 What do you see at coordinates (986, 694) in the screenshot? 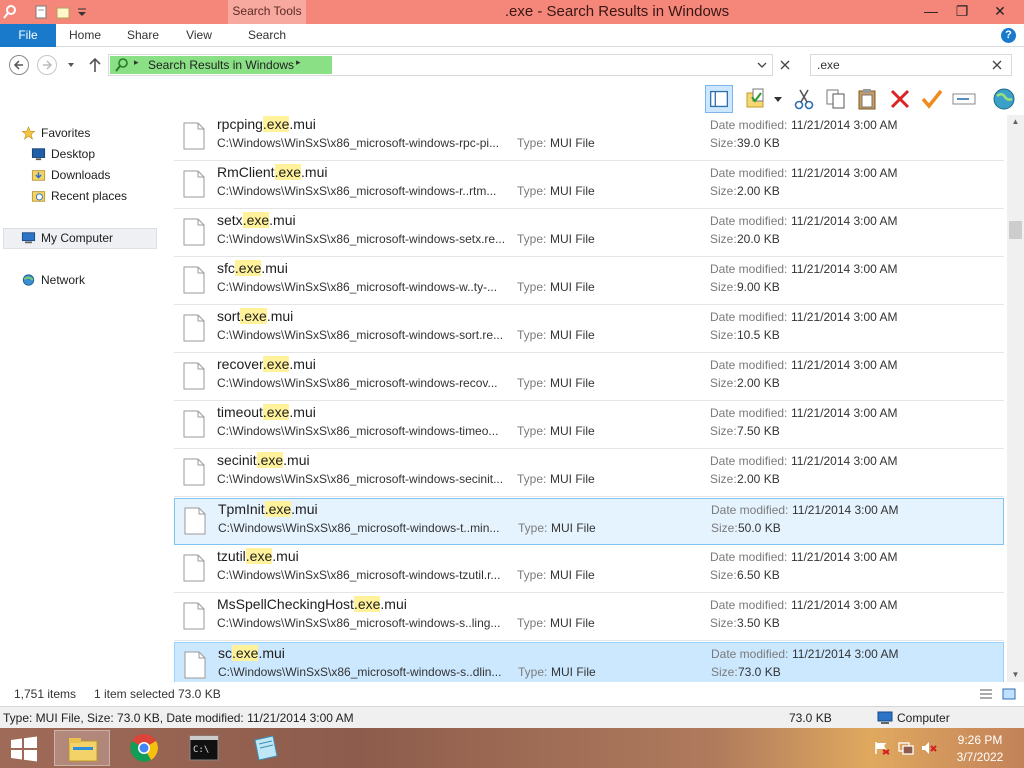
I see `details-view-icon` at bounding box center [986, 694].